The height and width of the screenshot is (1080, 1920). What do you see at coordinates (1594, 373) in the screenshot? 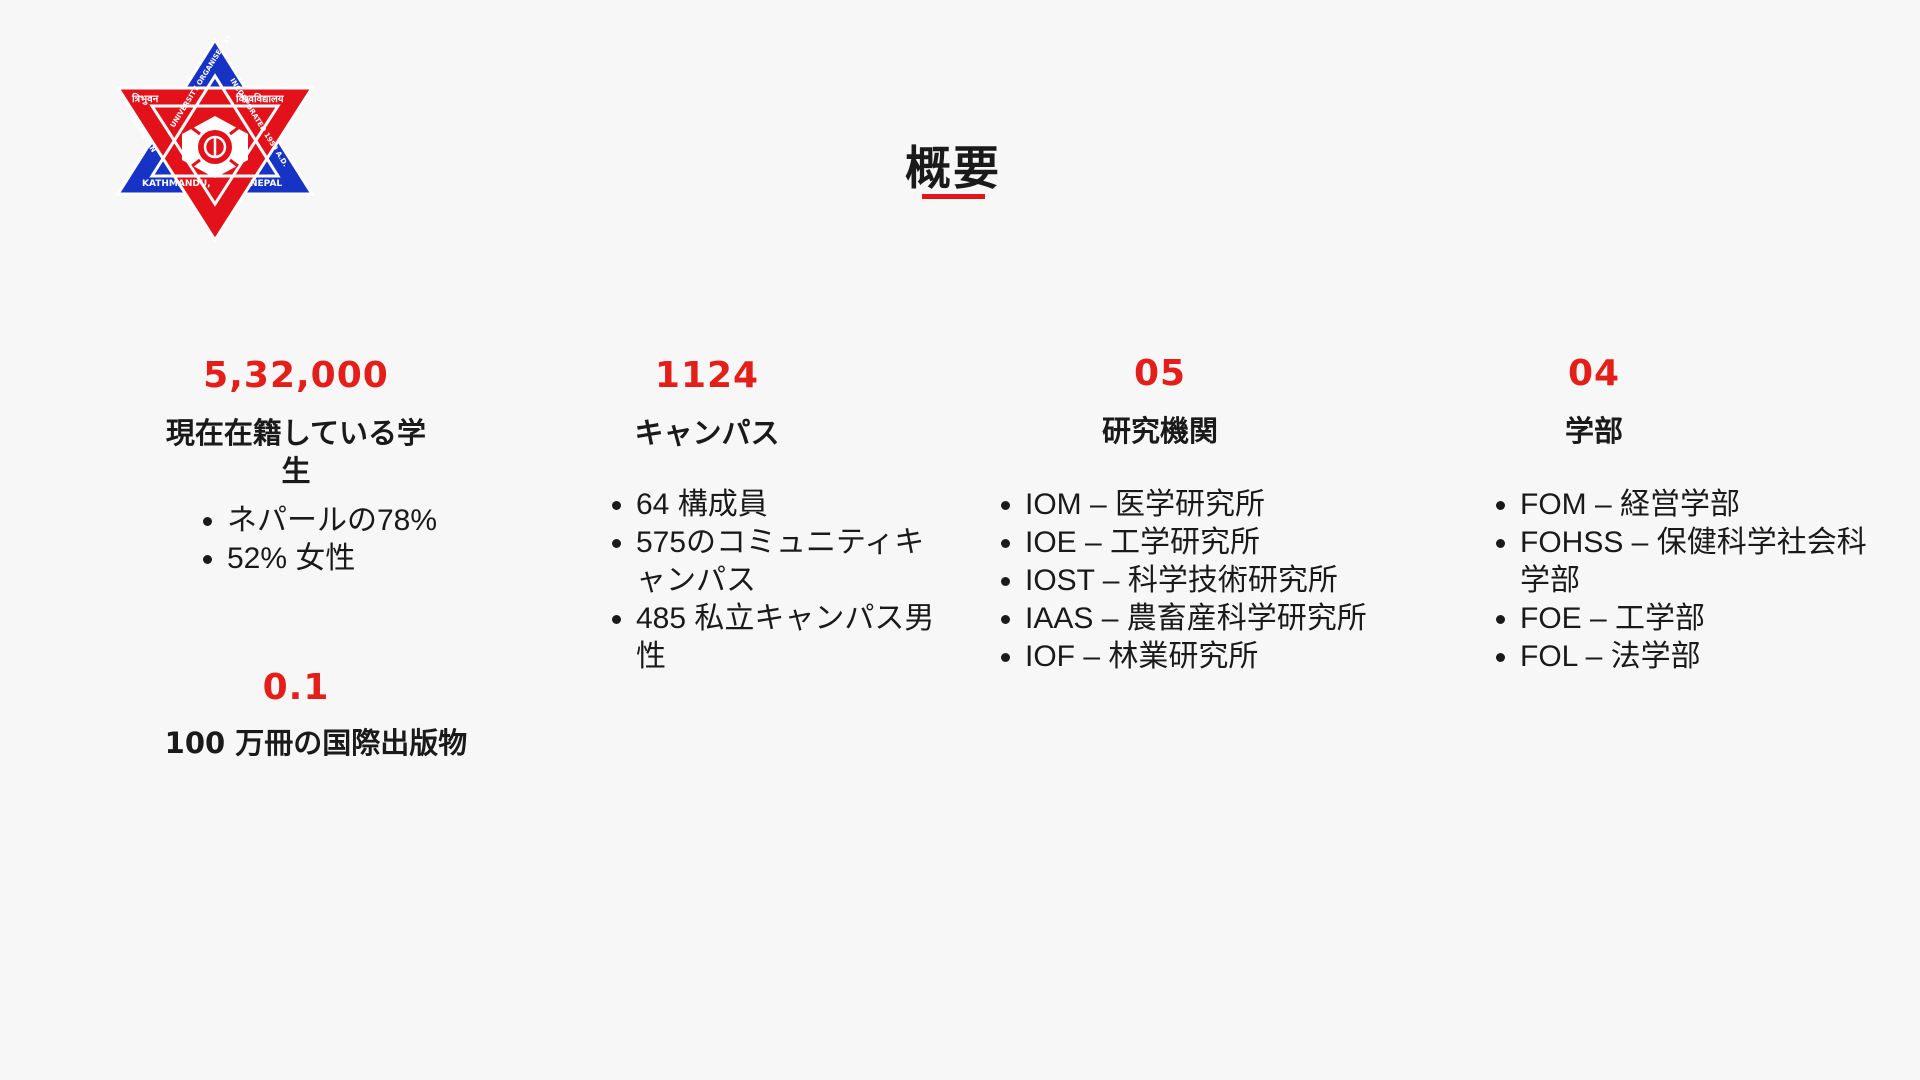
I see `stat-faculties-value: 04` at bounding box center [1594, 373].